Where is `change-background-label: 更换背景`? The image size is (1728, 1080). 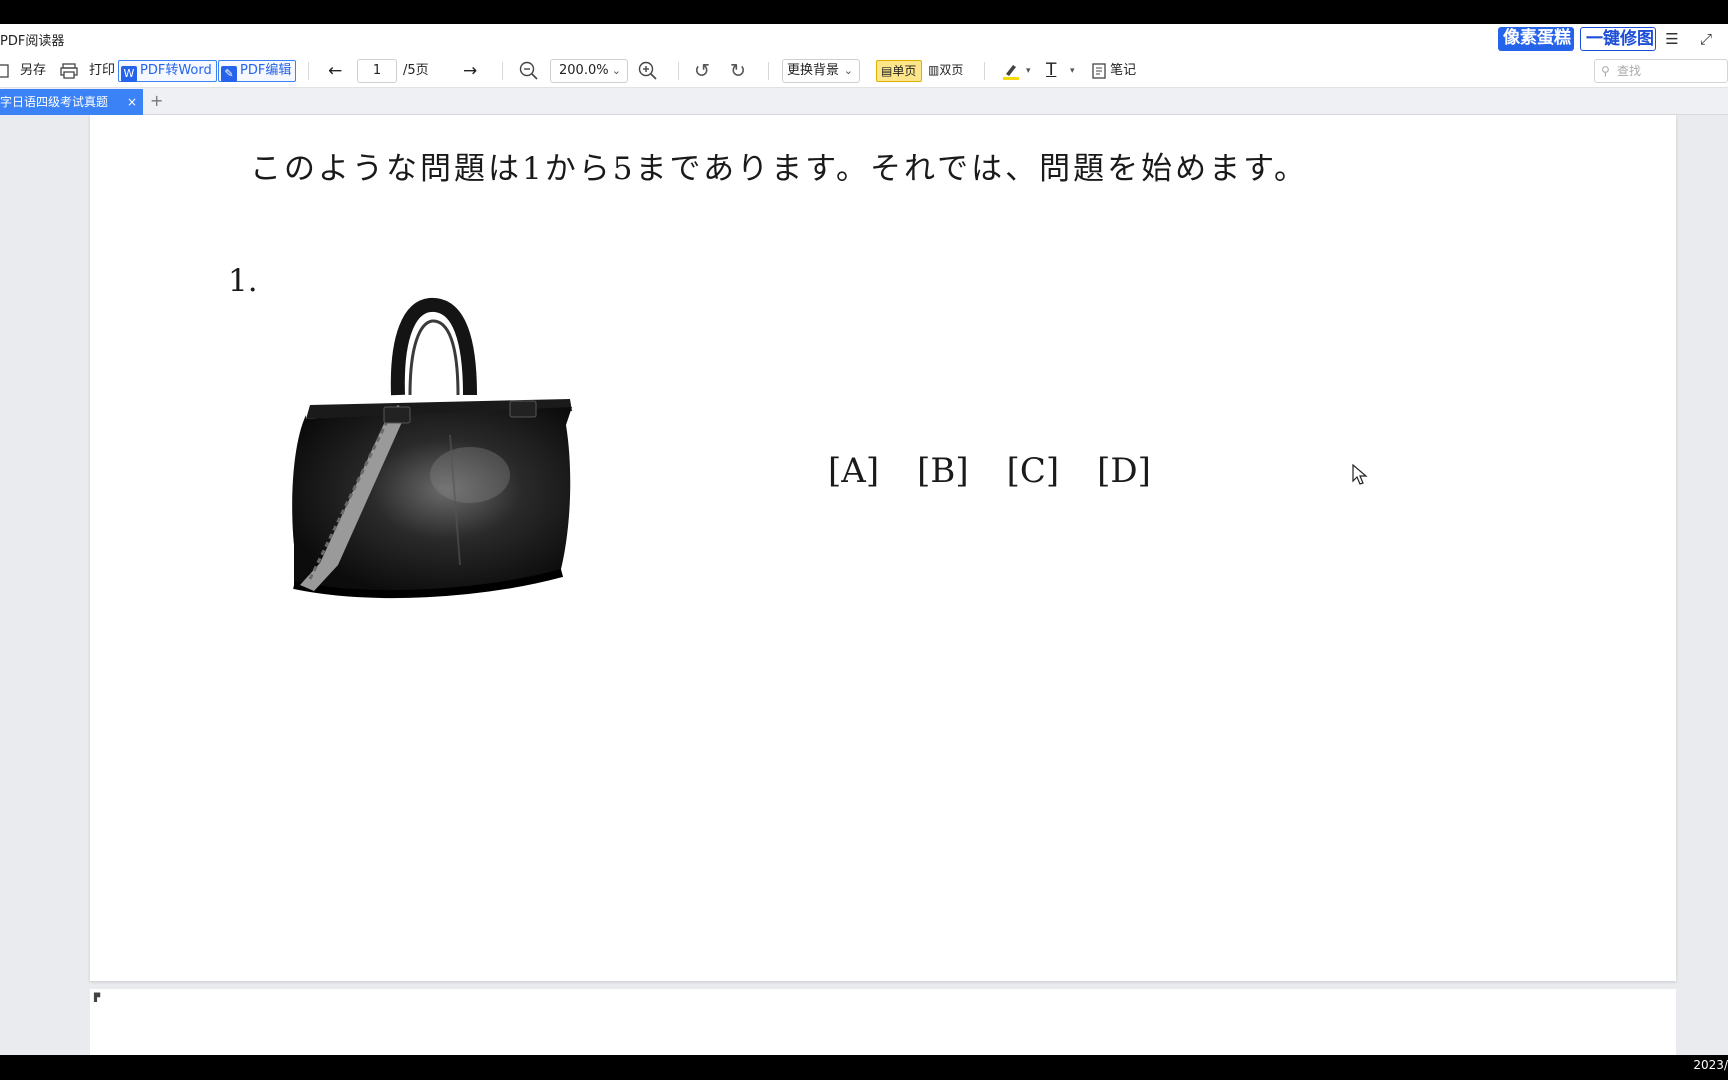 change-background-label: 更换背景 is located at coordinates (813, 70).